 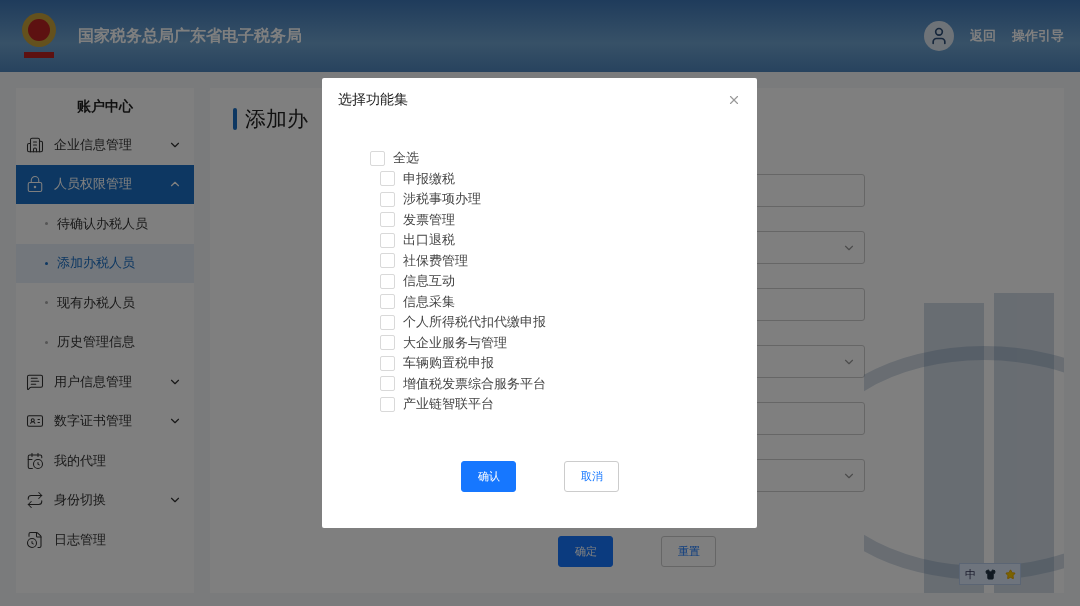 I want to click on sidebar-item: 企业信息管理, so click(x=105, y=145).